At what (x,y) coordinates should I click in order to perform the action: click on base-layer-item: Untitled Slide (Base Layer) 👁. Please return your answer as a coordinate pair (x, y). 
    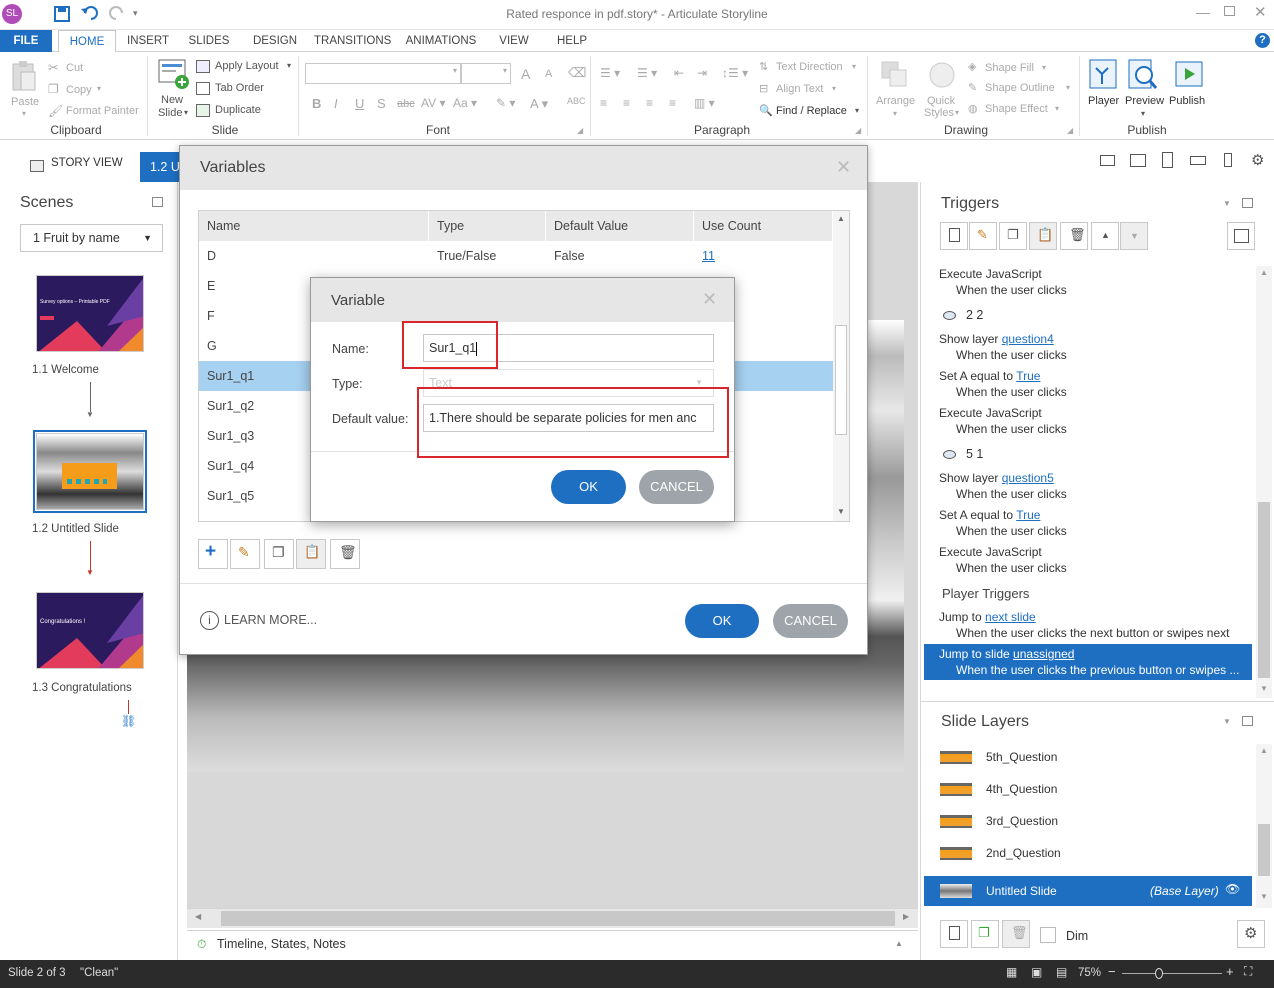
    Looking at the image, I should click on (1088, 891).